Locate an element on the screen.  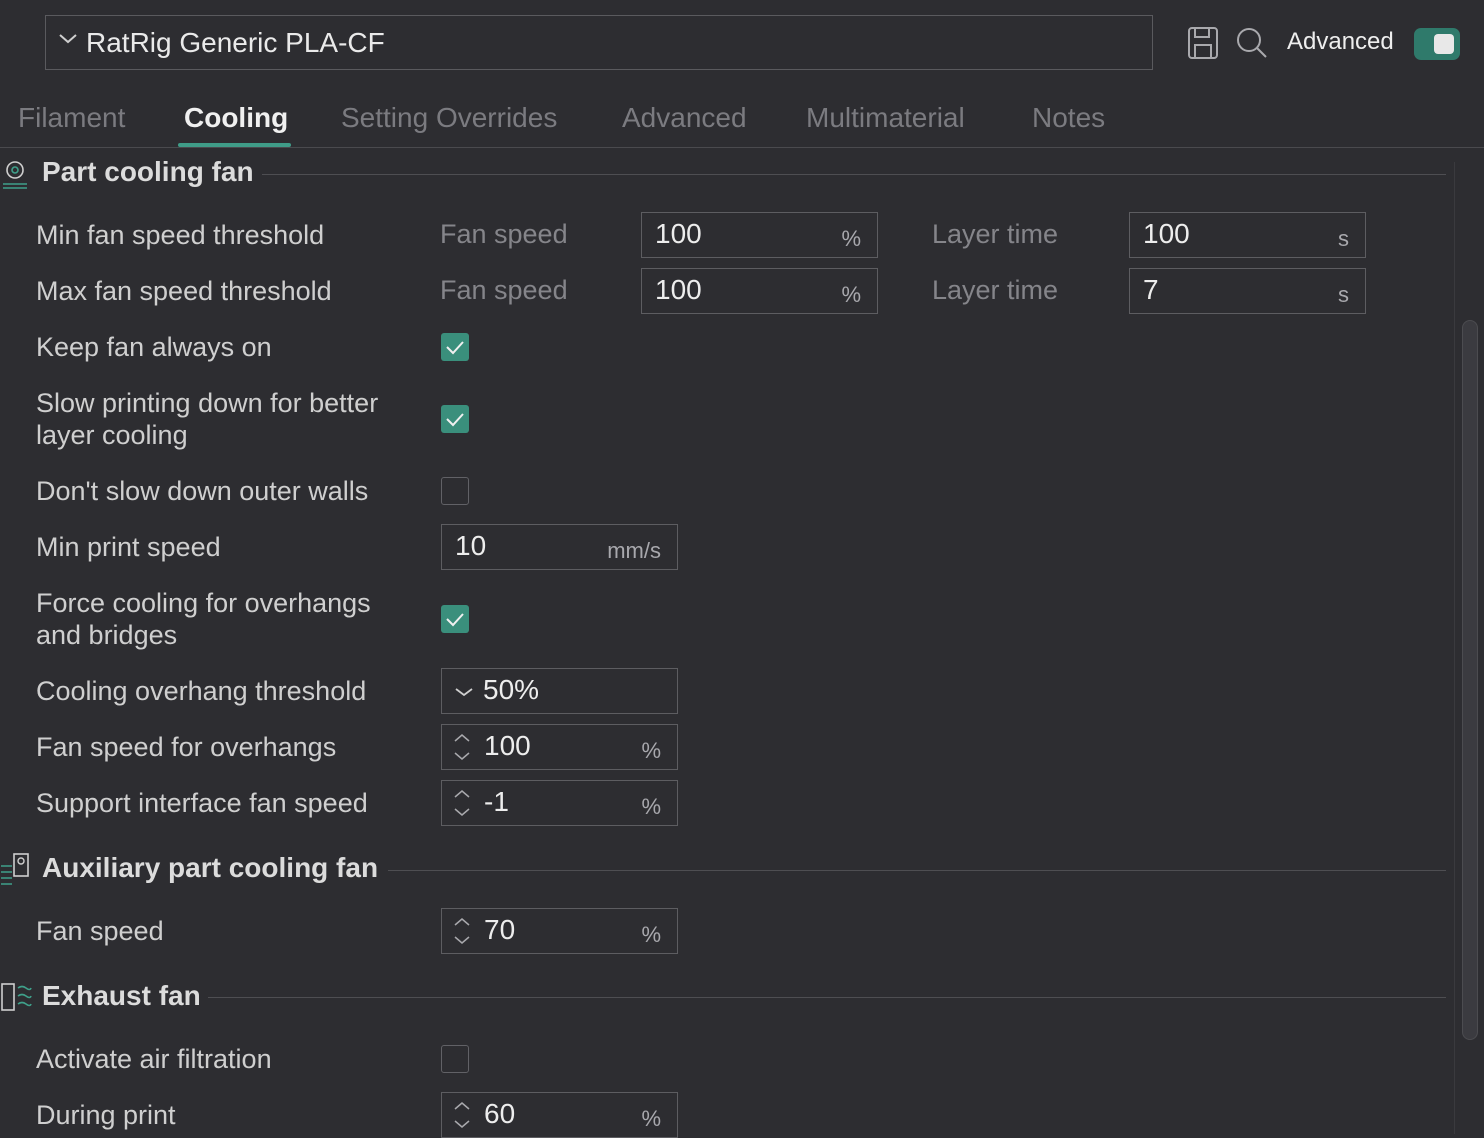
force-cooling-label-line1: Force cooling for overhangs is located at coordinates (203, 603).